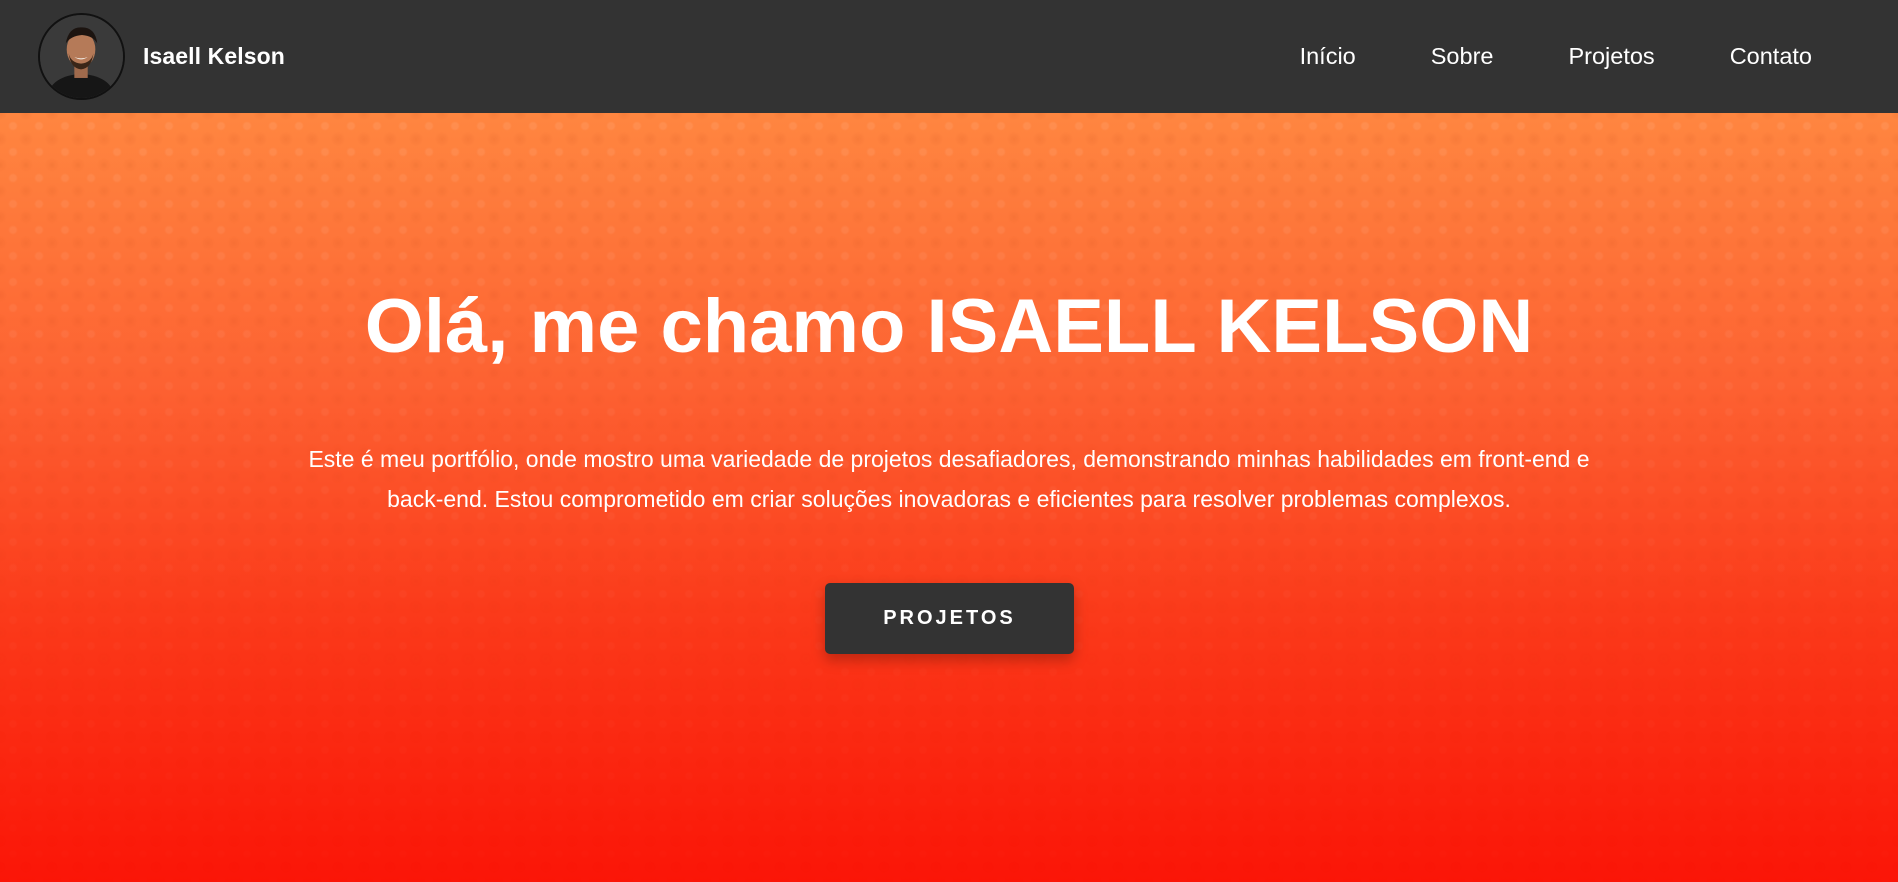  I want to click on nav-item-inicio: Início, so click(1328, 56).